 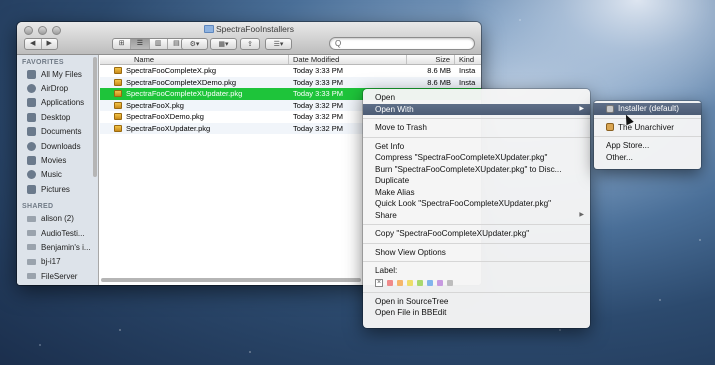 I want to click on label-purple-swatch, so click(x=440, y=282).